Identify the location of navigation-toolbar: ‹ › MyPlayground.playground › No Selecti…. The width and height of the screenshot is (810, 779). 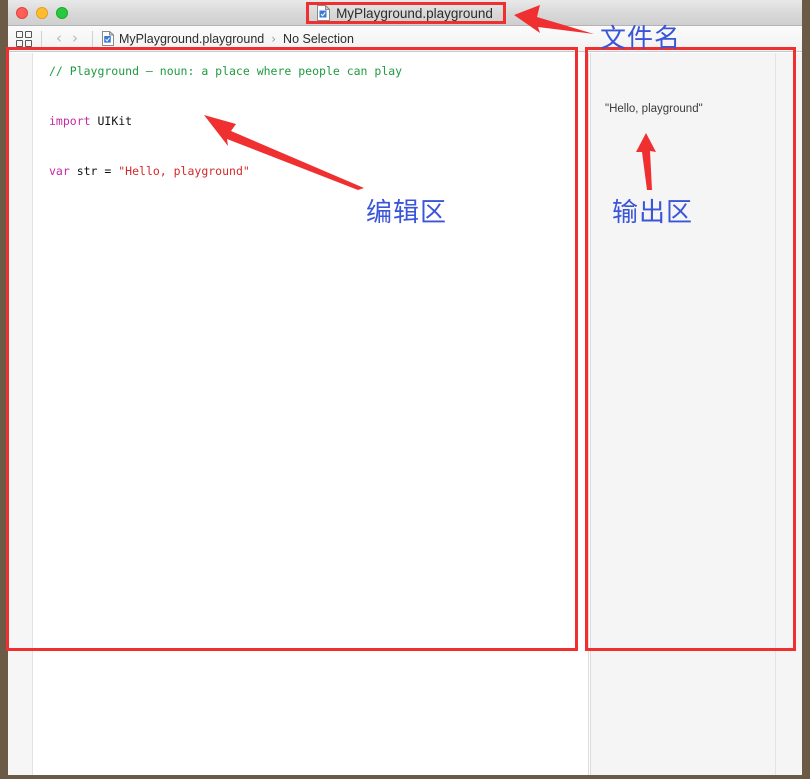
(405, 39).